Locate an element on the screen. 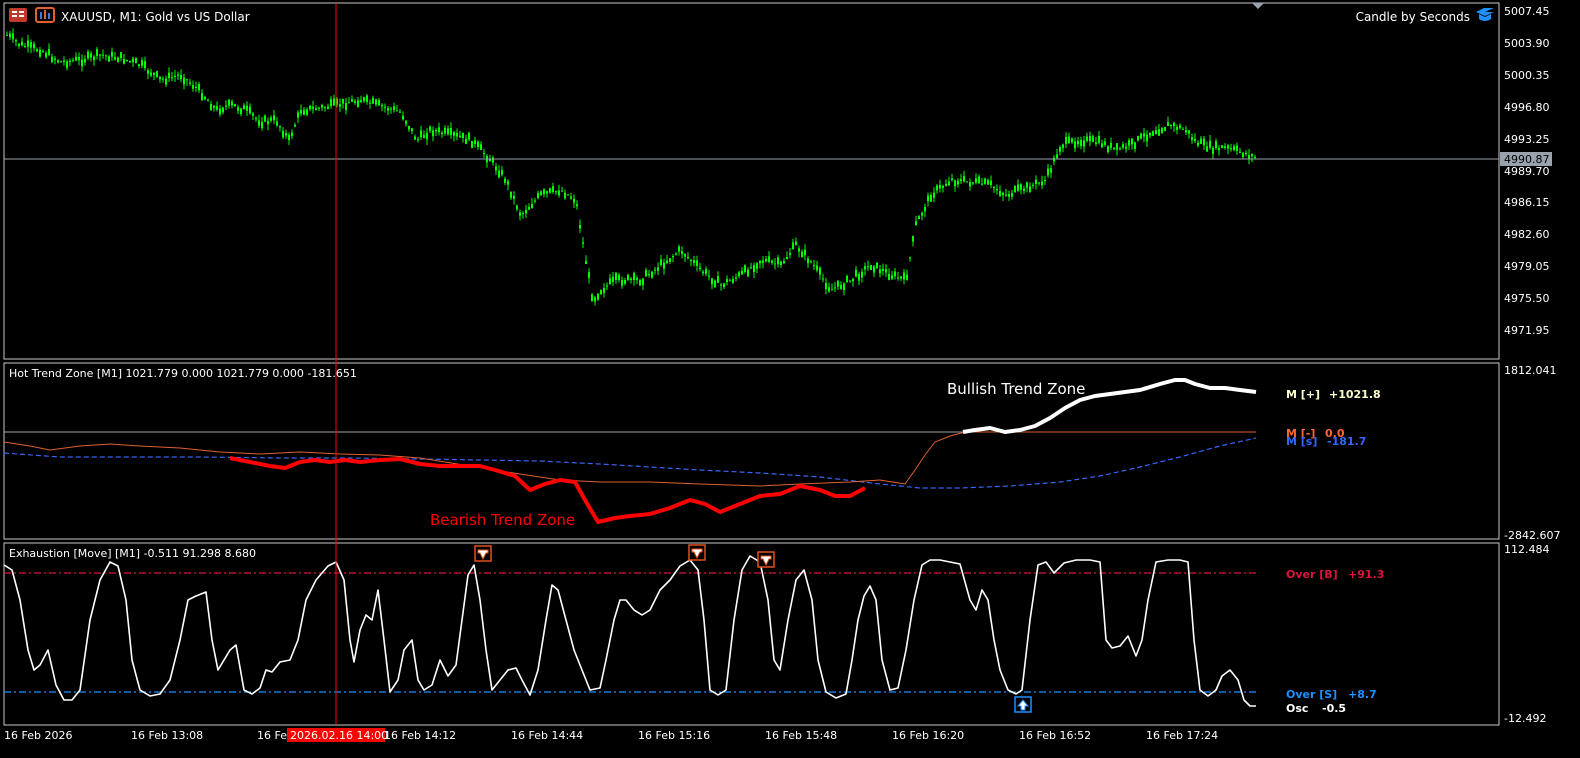 This screenshot has height=758, width=1580. exhaustion-axis-bottom: -12.492 is located at coordinates (1525, 718).